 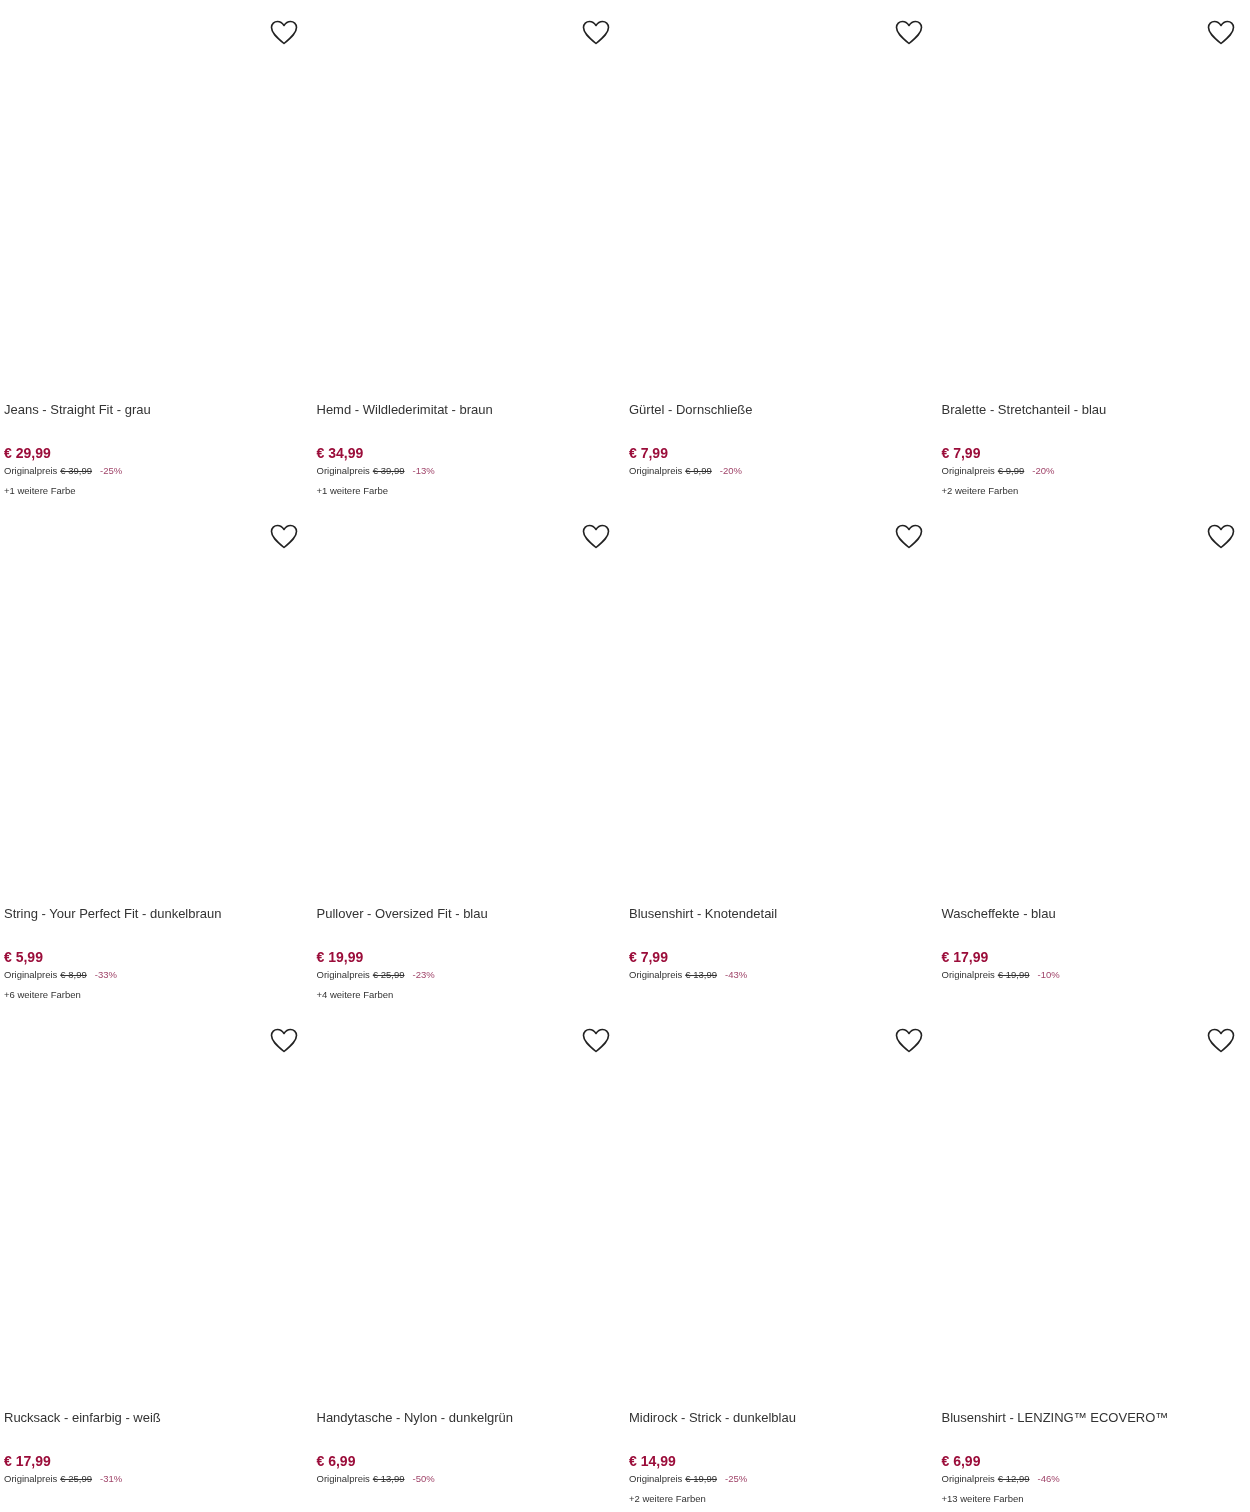 What do you see at coordinates (340, 957) in the screenshot?
I see `price: € 19,99` at bounding box center [340, 957].